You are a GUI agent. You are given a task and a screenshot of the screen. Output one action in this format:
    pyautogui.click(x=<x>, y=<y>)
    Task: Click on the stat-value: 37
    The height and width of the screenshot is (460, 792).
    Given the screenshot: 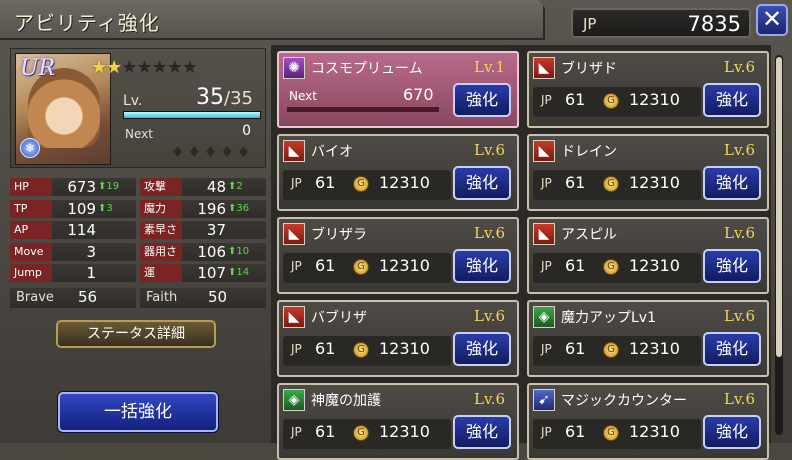 What is the action you would take?
    pyautogui.click(x=216, y=230)
    